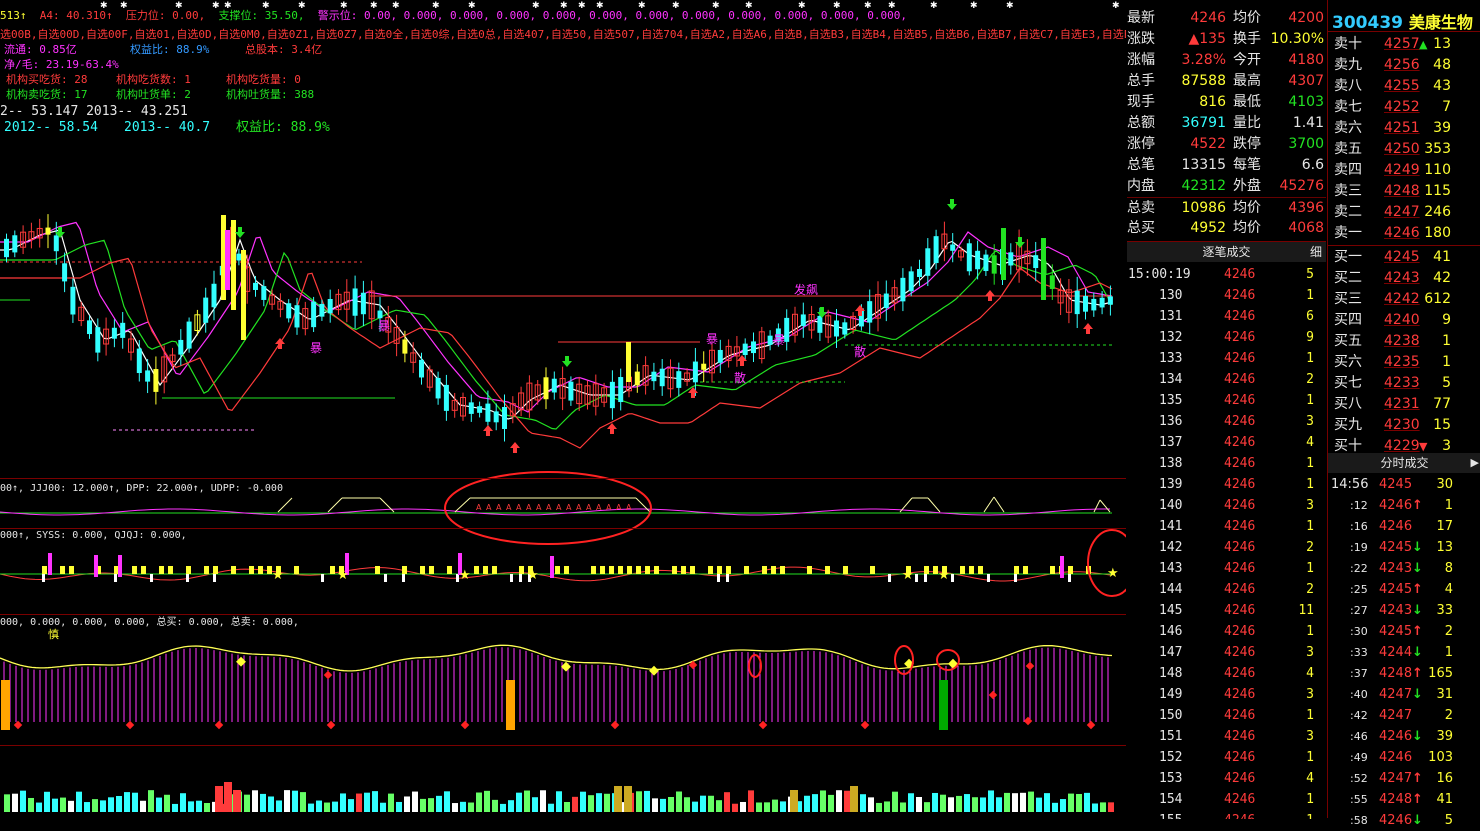 Image resolution: width=1480 pixels, height=831 pixels. What do you see at coordinates (1404, 299) in the screenshot?
I see `bid-level: 买三 4242 612` at bounding box center [1404, 299].